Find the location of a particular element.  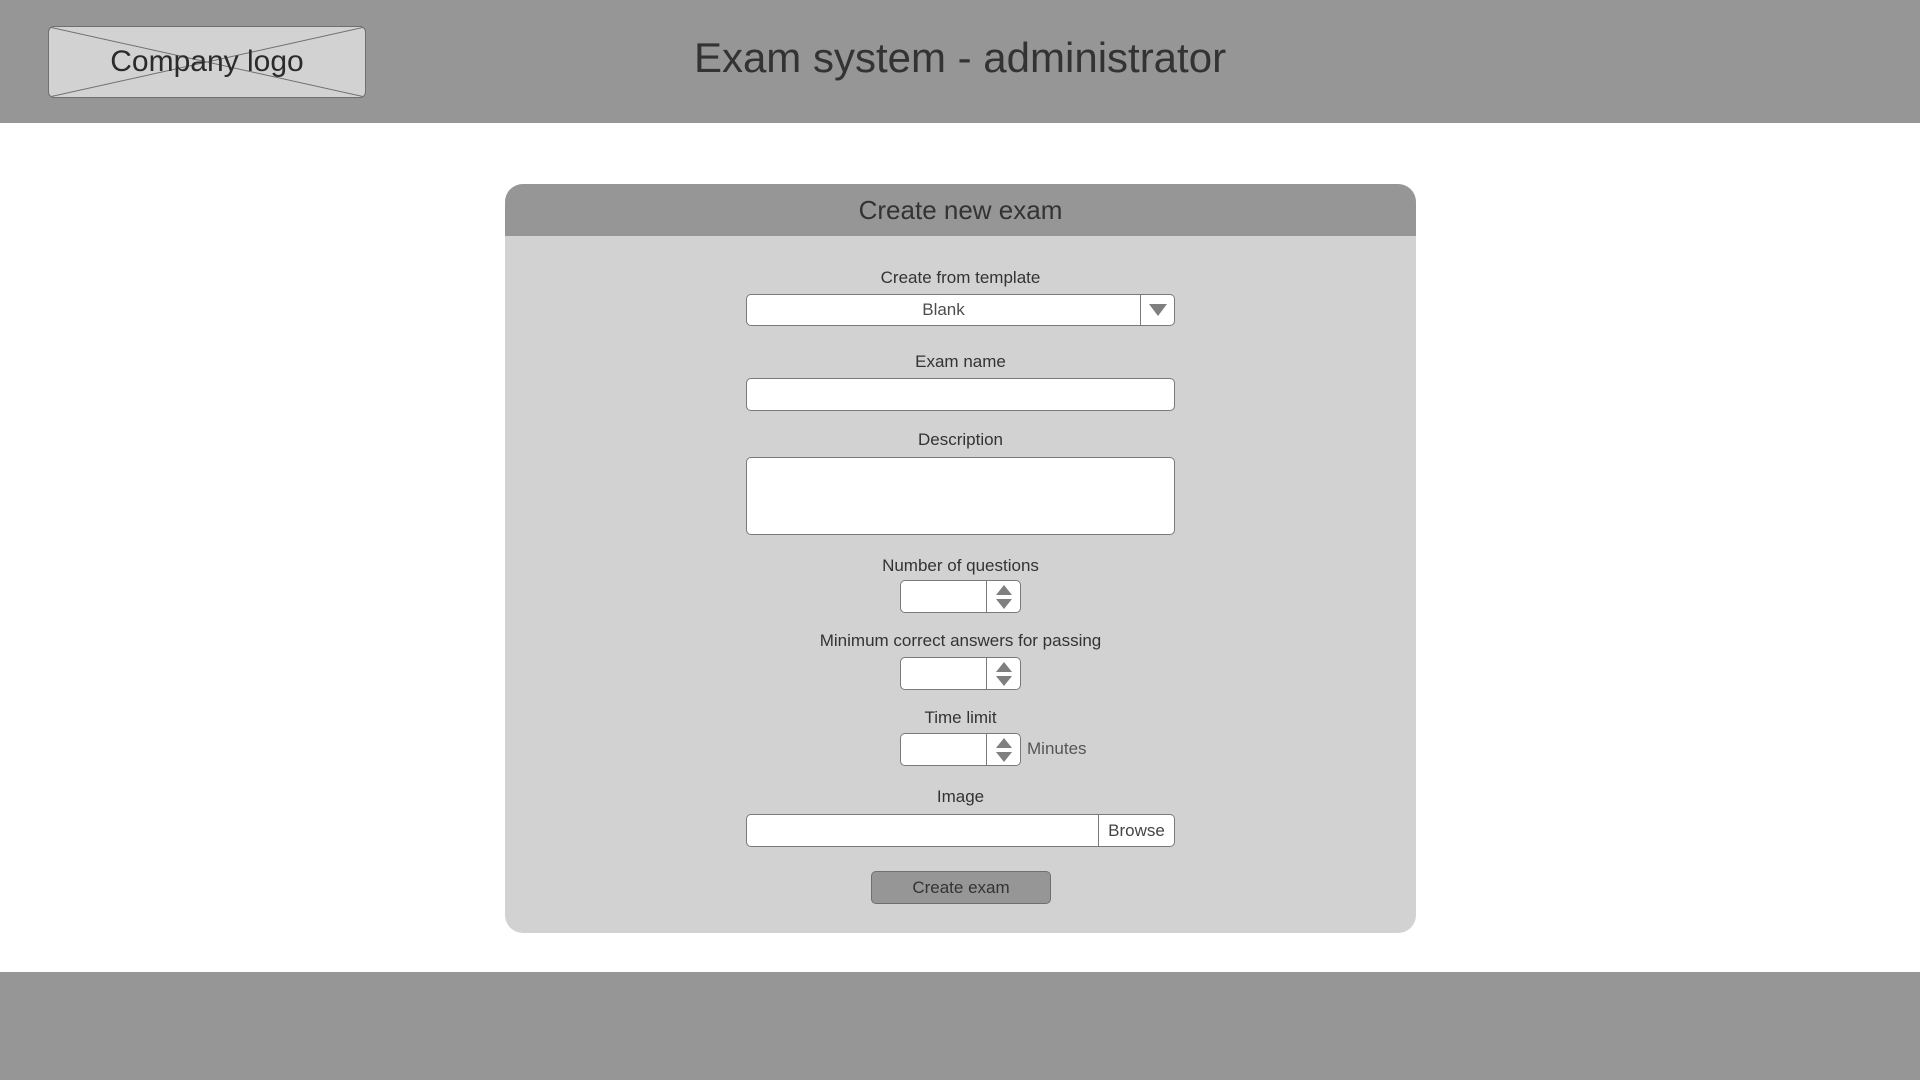

time-limit-spin-buttons is located at coordinates (1003, 749).